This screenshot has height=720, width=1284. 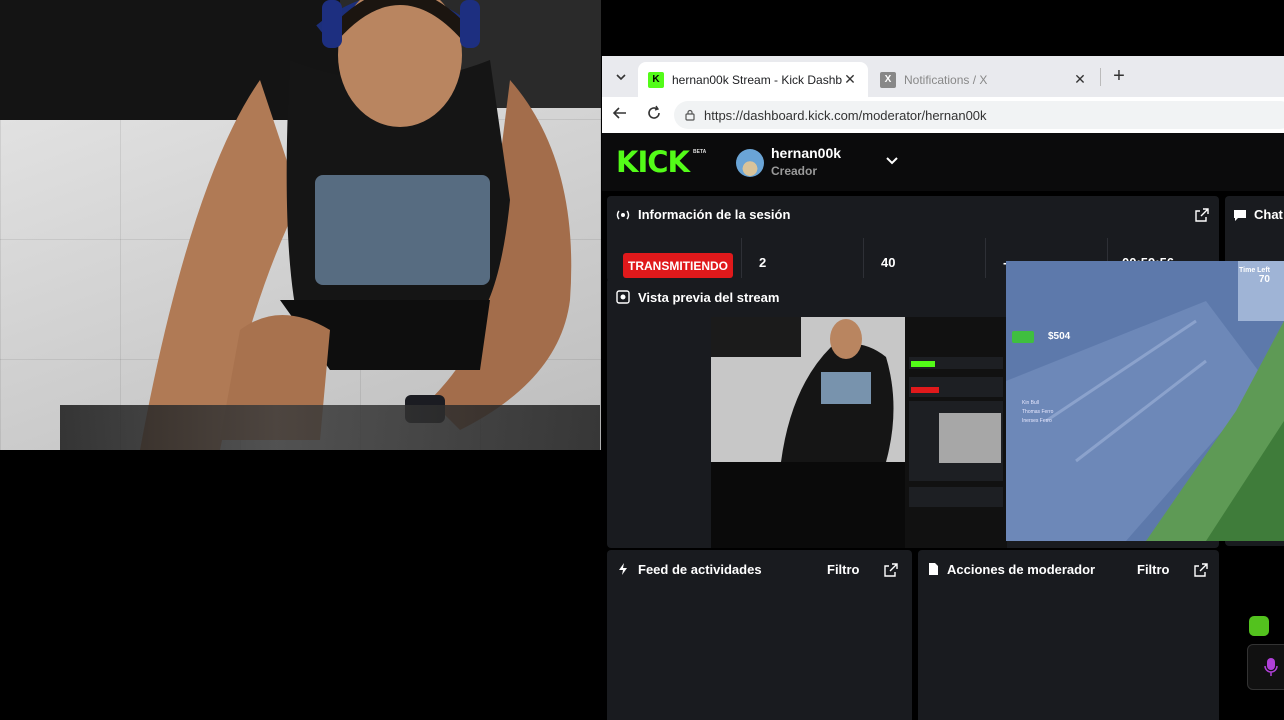 What do you see at coordinates (763, 262) in the screenshot?
I see `stat-viewers: 2` at bounding box center [763, 262].